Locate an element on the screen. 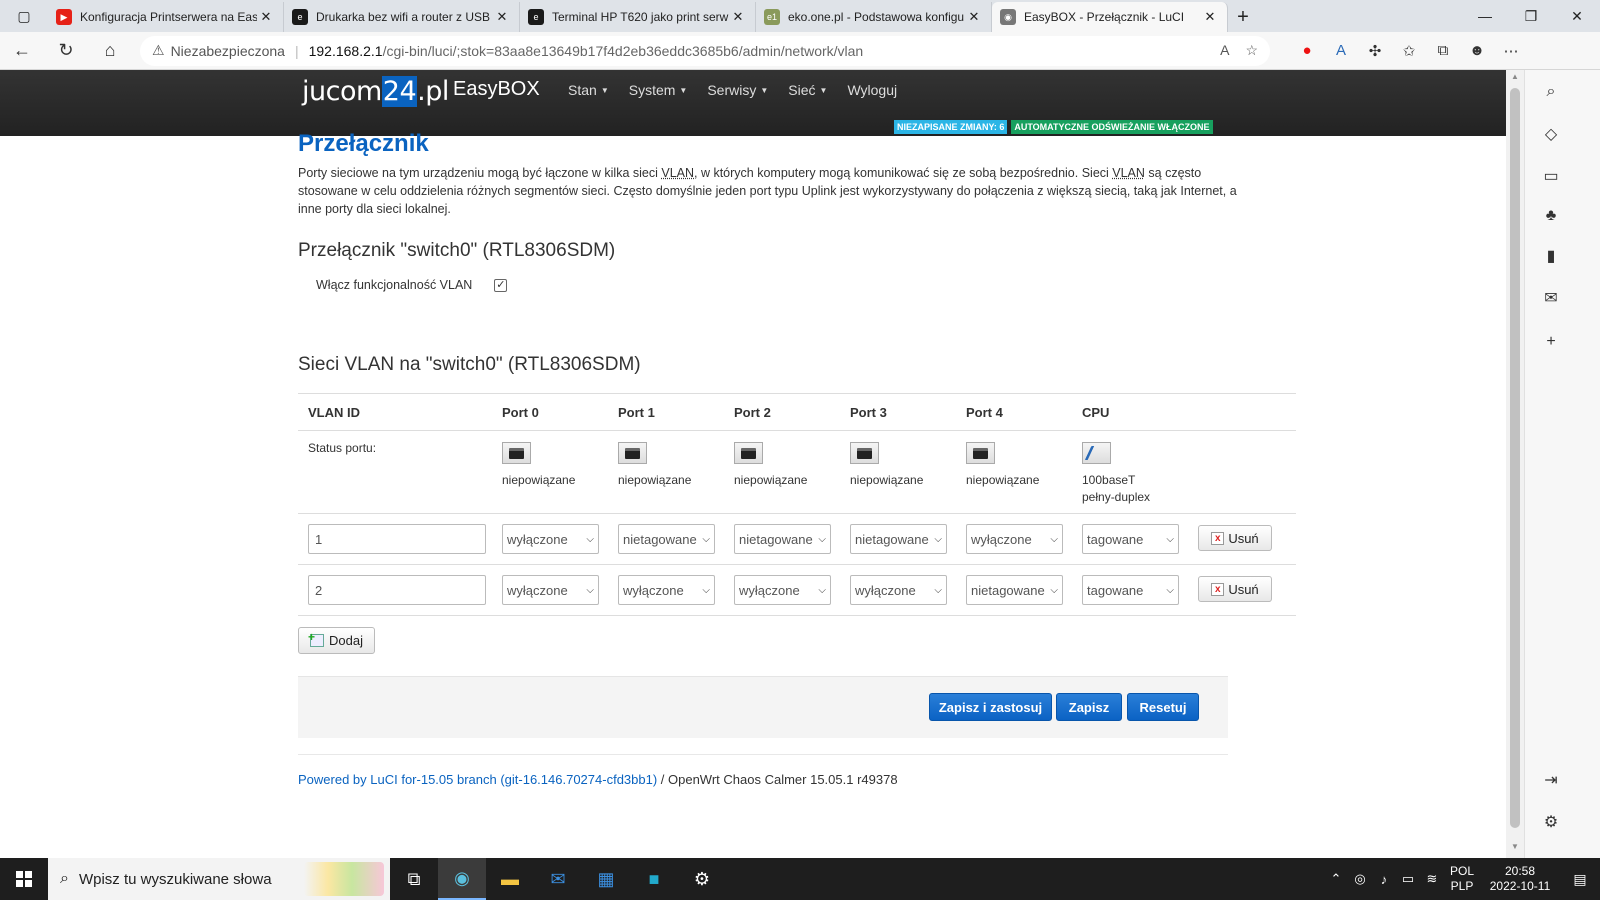 The height and width of the screenshot is (900, 1600). scroll-thumb is located at coordinates (1515, 458).